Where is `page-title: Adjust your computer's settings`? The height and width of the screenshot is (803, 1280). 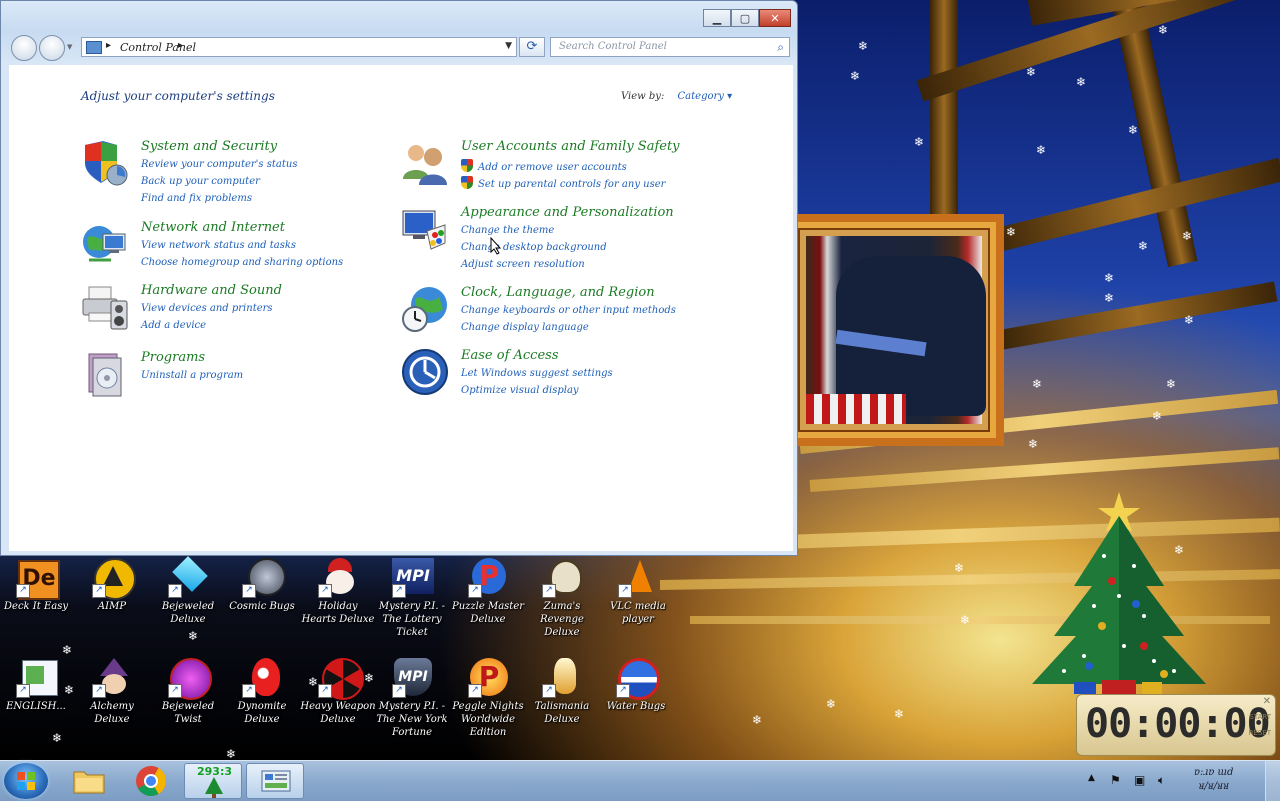
page-title: Adjust your computer's settings is located at coordinates (178, 96).